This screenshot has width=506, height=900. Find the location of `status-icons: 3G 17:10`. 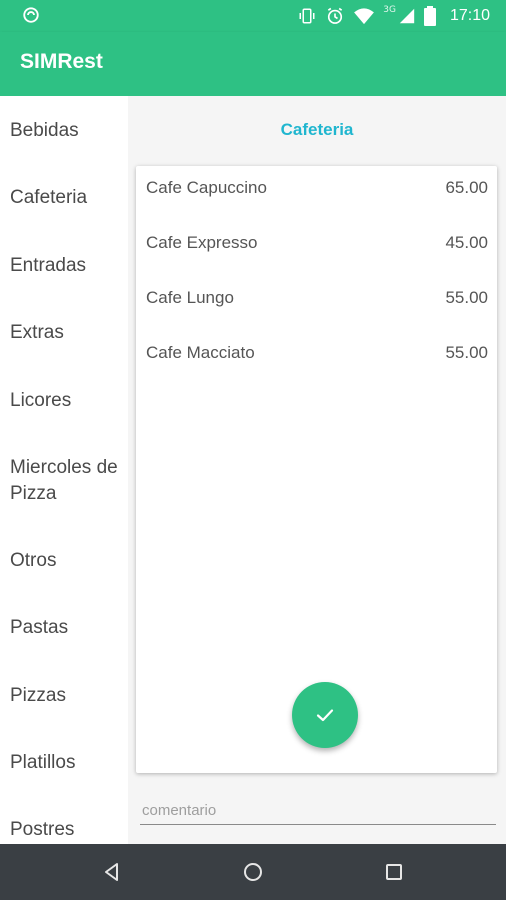

status-icons: 3G 17:10 is located at coordinates (393, 16).